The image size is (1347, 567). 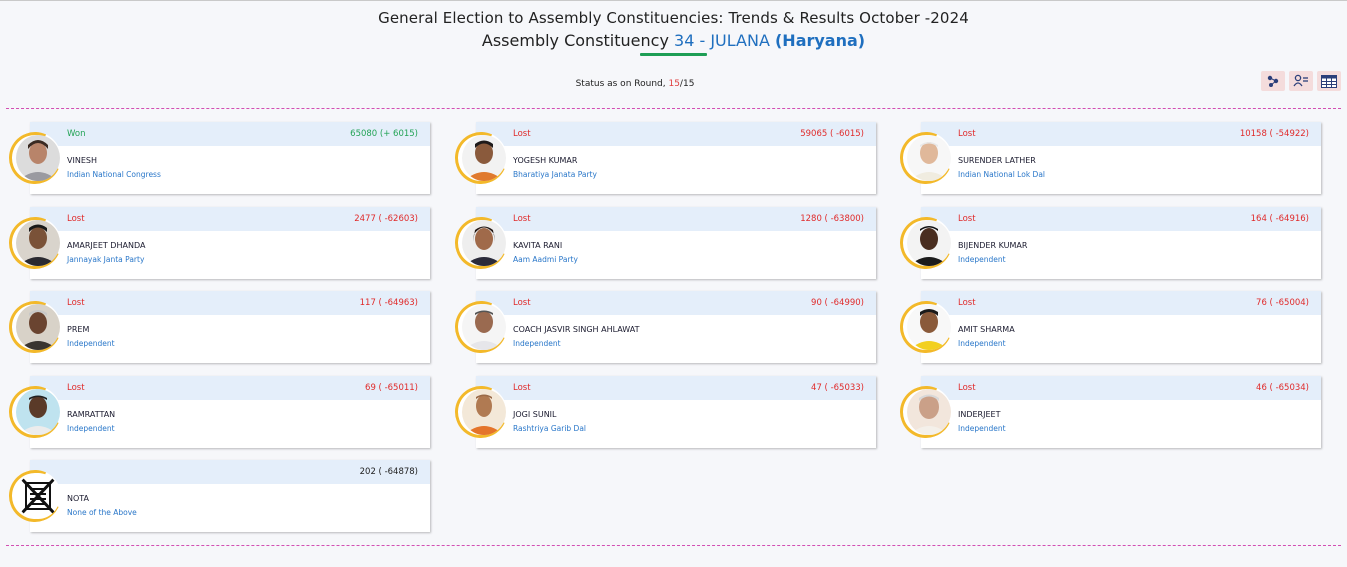 What do you see at coordinates (837, 388) in the screenshot?
I see `vote-count: 47 ( -65033)` at bounding box center [837, 388].